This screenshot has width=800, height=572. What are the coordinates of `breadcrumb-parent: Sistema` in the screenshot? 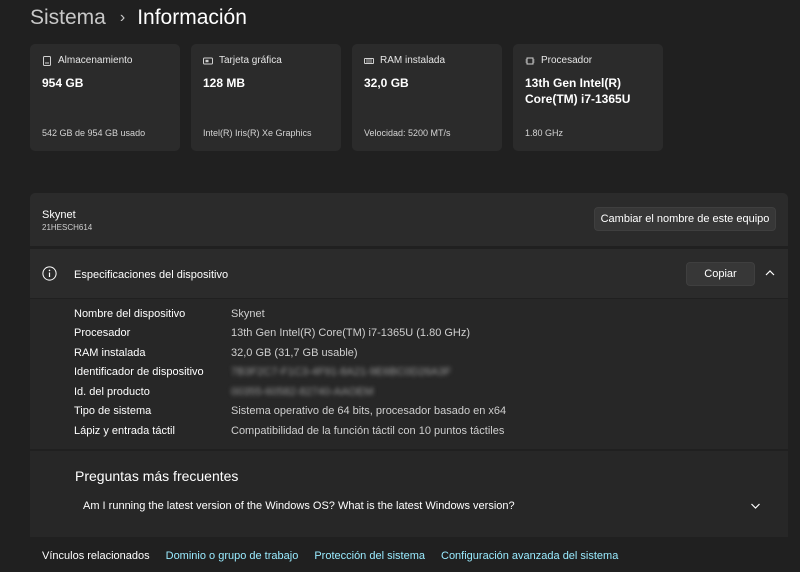 It's located at (68, 18).